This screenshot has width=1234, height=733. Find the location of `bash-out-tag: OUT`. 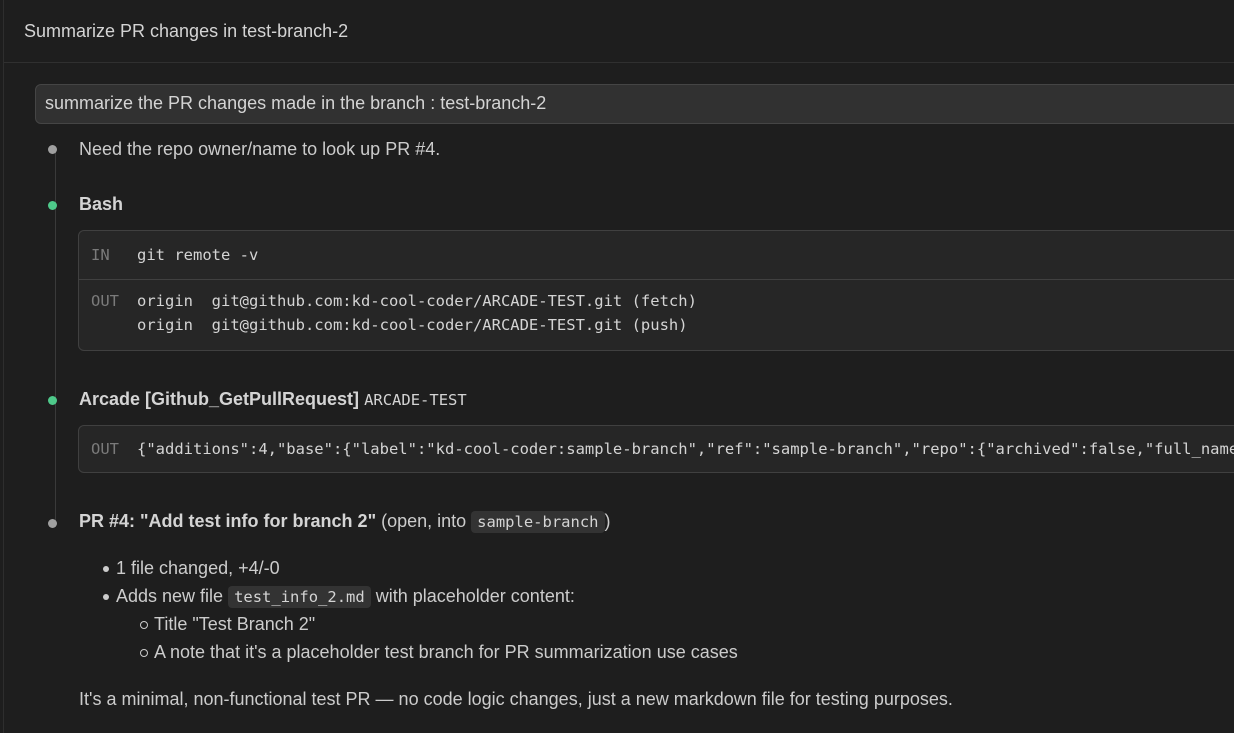

bash-out-tag: OUT is located at coordinates (105, 301).